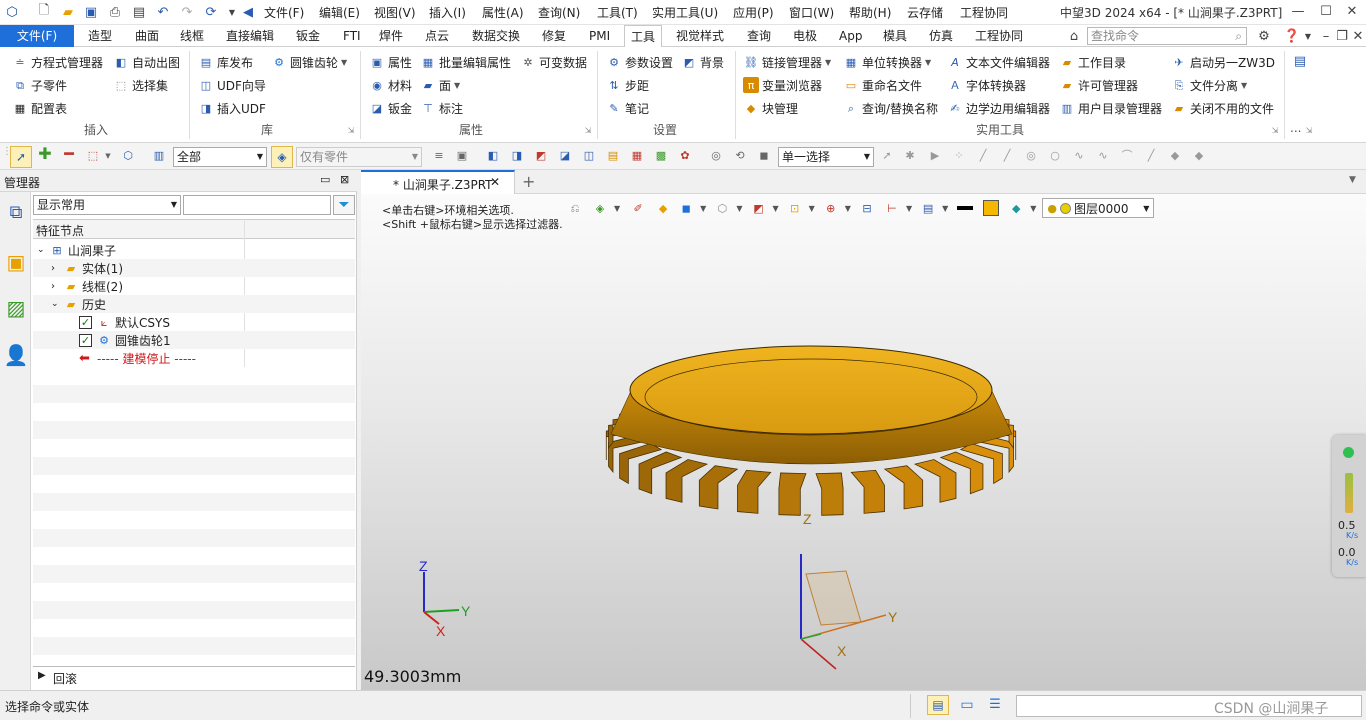 This screenshot has width=1366, height=720. What do you see at coordinates (37, 36) in the screenshot?
I see `tab-file: 文件(F)` at bounding box center [37, 36].